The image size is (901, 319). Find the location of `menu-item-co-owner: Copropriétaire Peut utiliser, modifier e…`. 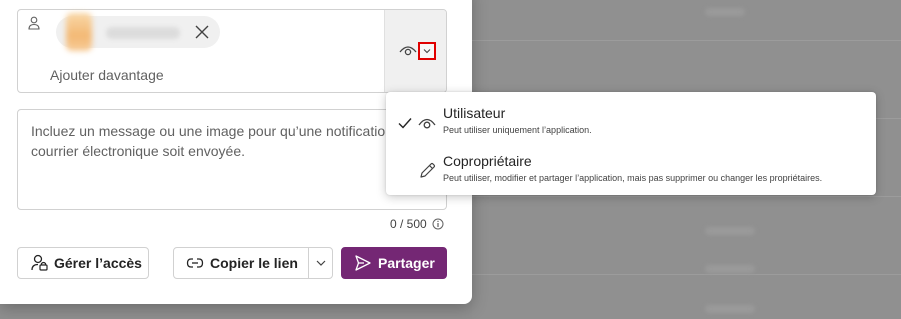

menu-item-co-owner: Copropriétaire Peut utiliser, modifier e… is located at coordinates (631, 170).